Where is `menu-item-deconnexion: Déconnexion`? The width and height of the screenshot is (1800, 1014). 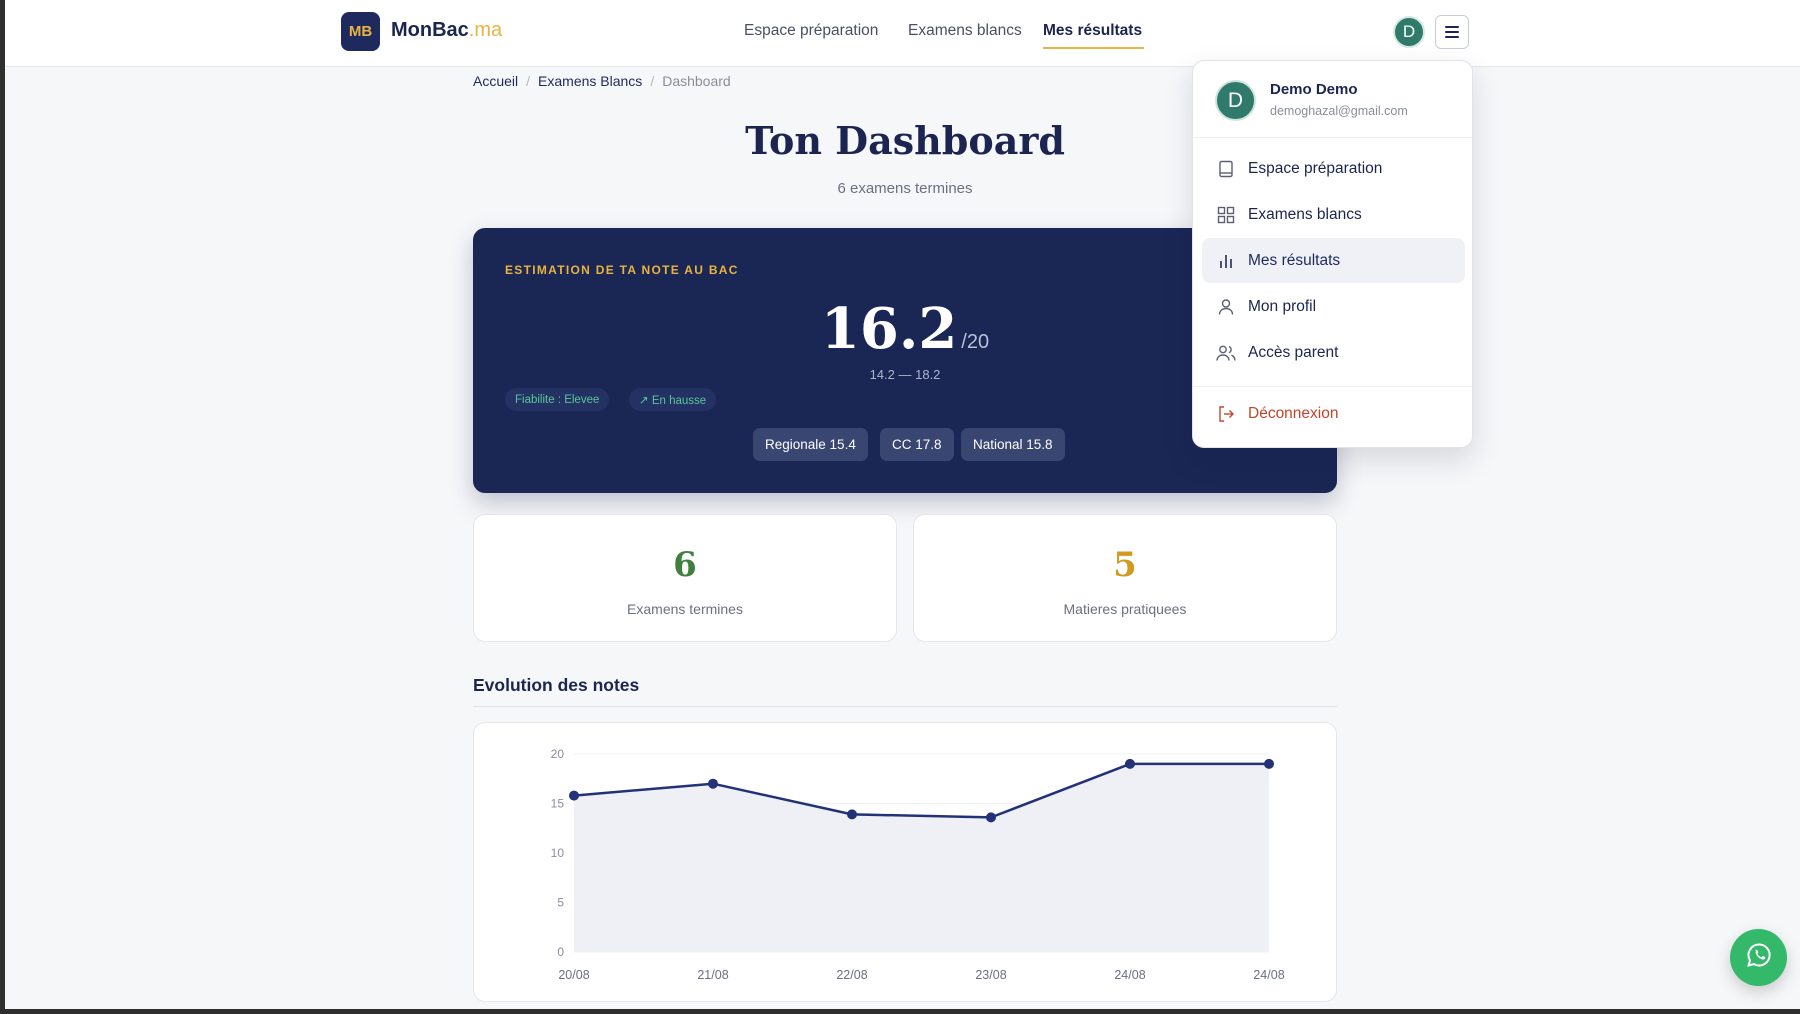 menu-item-deconnexion: Déconnexion is located at coordinates (1333, 413).